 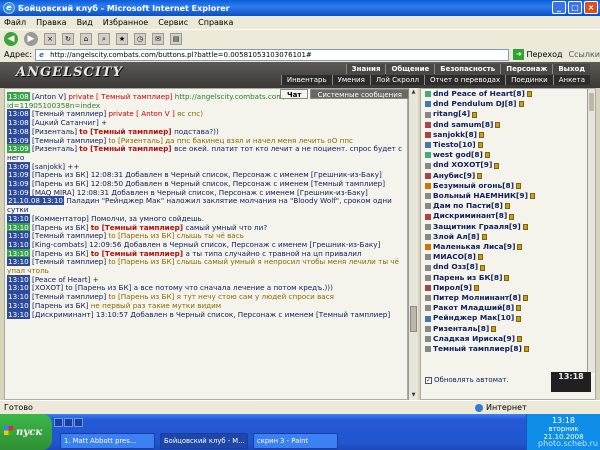 What do you see at coordinates (571, 80) in the screenshot?
I see `game-nav-subitem: Анкета` at bounding box center [571, 80].